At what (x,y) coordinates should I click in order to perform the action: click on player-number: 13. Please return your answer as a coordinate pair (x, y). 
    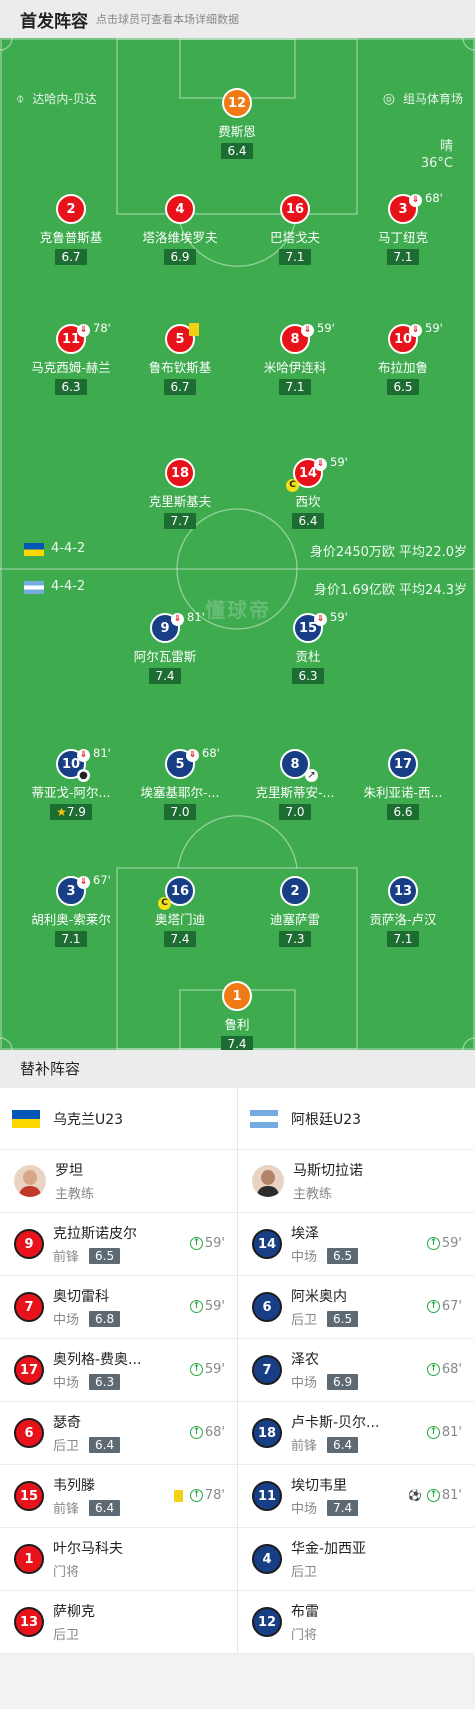
    Looking at the image, I should click on (403, 891).